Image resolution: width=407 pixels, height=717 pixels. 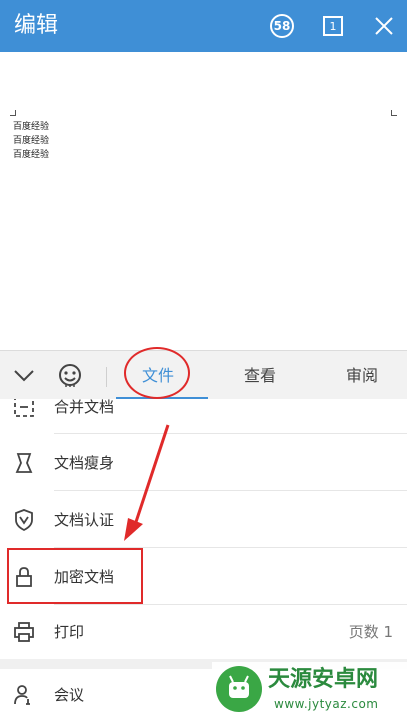 I want to click on slim-icon, so click(x=24, y=463).